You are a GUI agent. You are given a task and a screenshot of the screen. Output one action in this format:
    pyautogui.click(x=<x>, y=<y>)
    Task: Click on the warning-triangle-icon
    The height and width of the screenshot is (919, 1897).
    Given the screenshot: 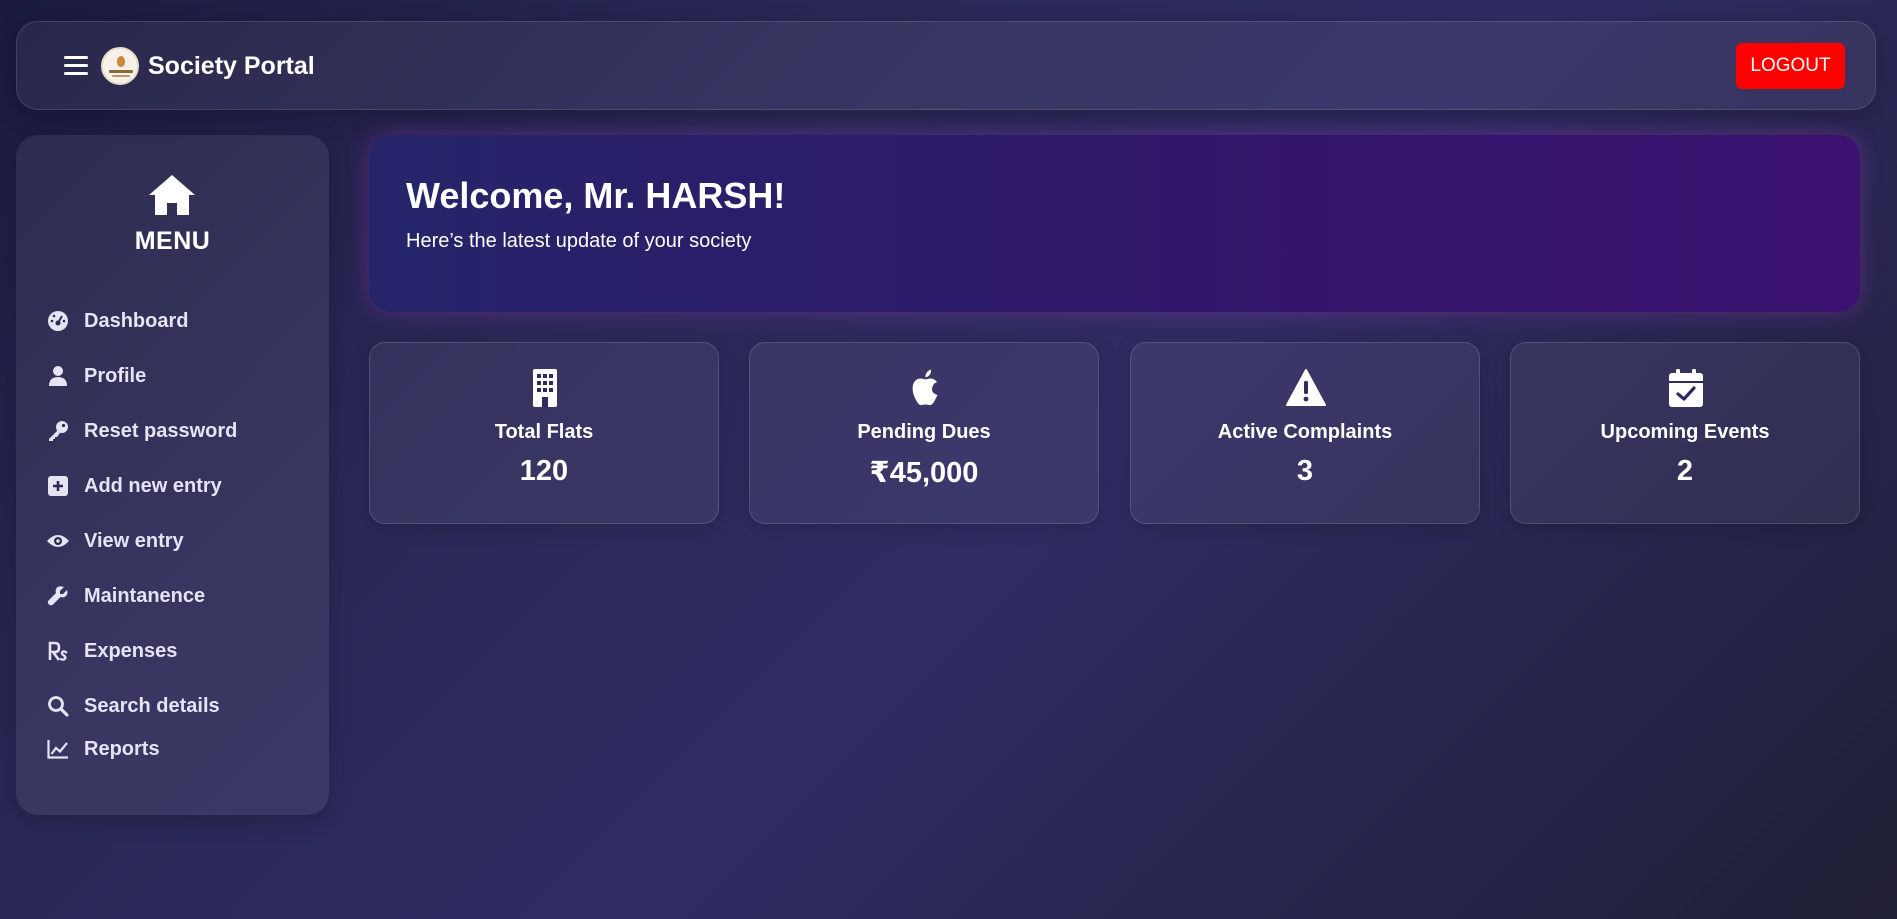 What is the action you would take?
    pyautogui.click(x=1306, y=387)
    